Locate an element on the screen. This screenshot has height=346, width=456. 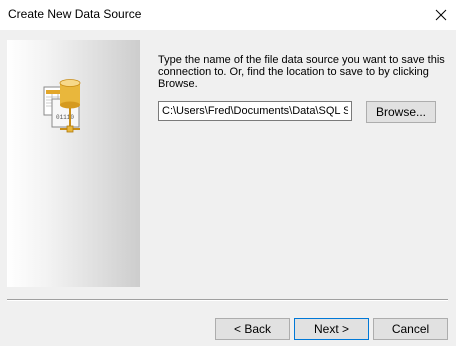
close-button is located at coordinates (441, 15).